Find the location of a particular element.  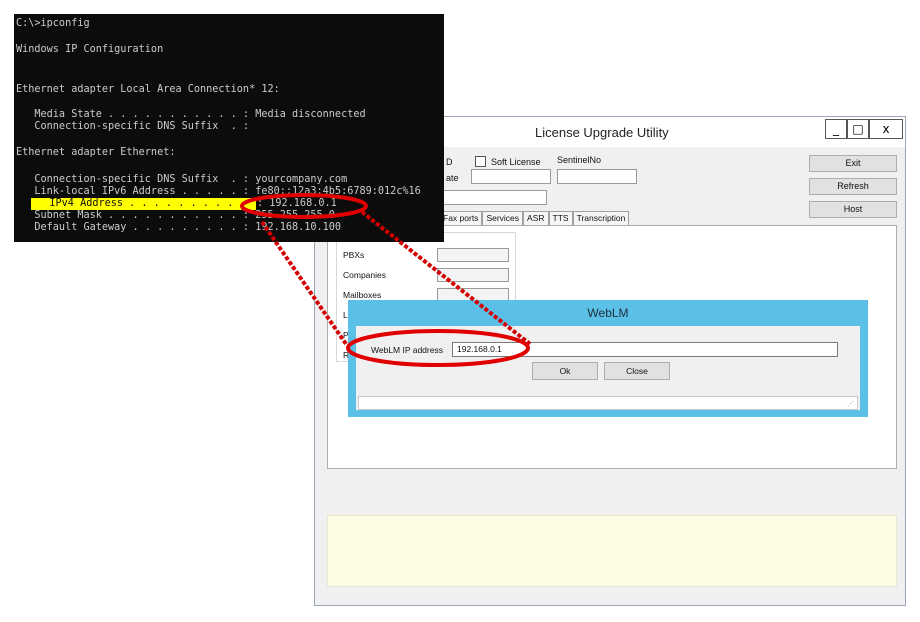

sentinel-label: SentinelNo is located at coordinates (579, 160).